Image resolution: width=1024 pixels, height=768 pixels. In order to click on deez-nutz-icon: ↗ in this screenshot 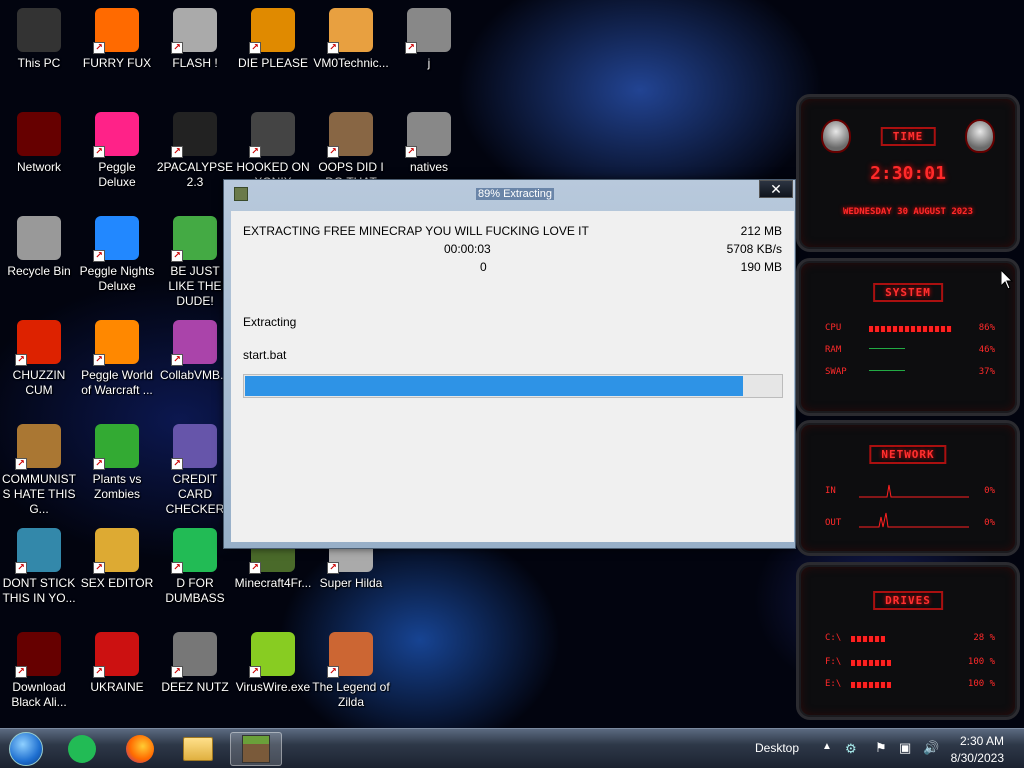, I will do `click(194, 655)`.